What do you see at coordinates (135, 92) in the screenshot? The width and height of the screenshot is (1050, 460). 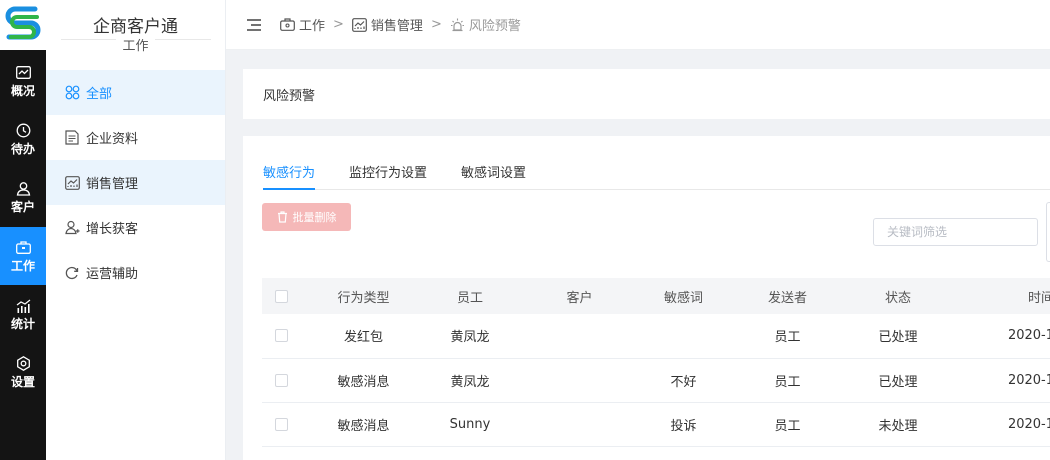 I see `sidebar-item-all: 全部` at bounding box center [135, 92].